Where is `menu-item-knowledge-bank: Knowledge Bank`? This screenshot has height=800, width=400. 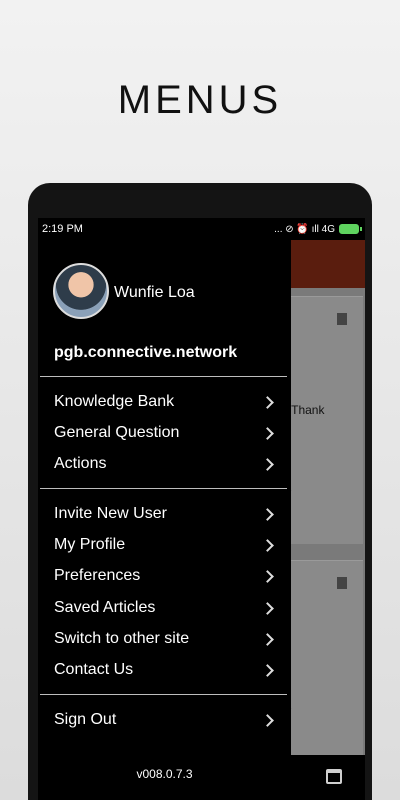 menu-item-knowledge-bank: Knowledge Bank is located at coordinates (165, 402).